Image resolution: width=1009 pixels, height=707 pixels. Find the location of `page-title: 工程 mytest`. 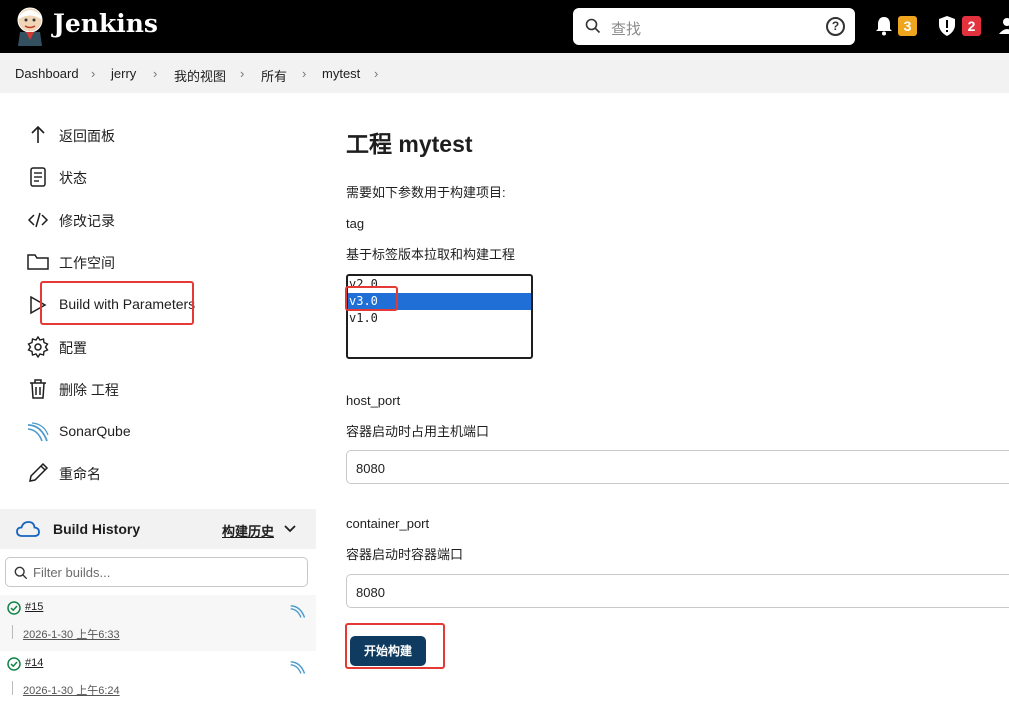

page-title: 工程 mytest is located at coordinates (409, 144).